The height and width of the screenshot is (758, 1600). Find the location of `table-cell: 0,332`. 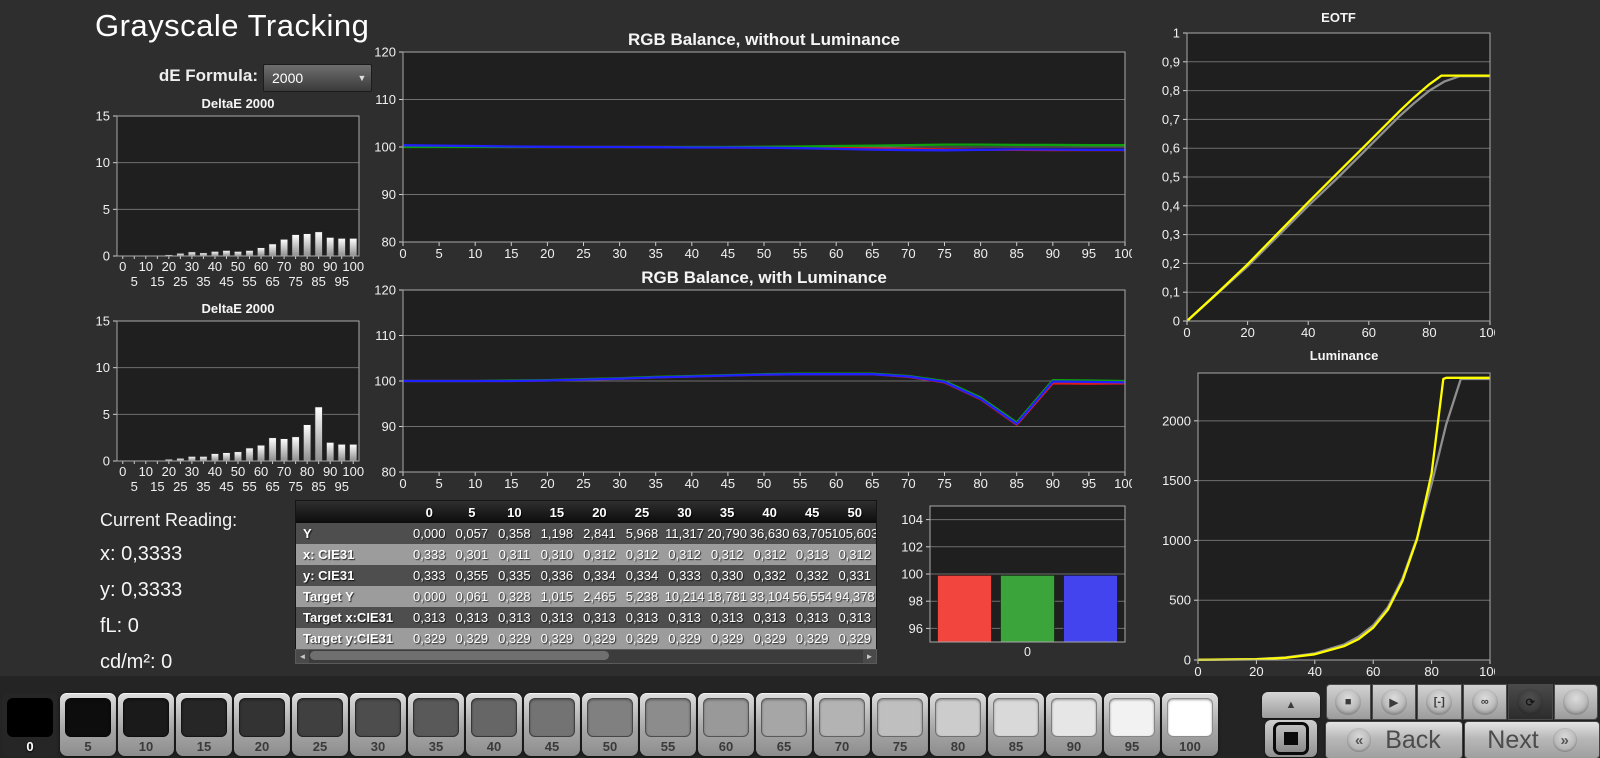

table-cell: 0,332 is located at coordinates (769, 575).